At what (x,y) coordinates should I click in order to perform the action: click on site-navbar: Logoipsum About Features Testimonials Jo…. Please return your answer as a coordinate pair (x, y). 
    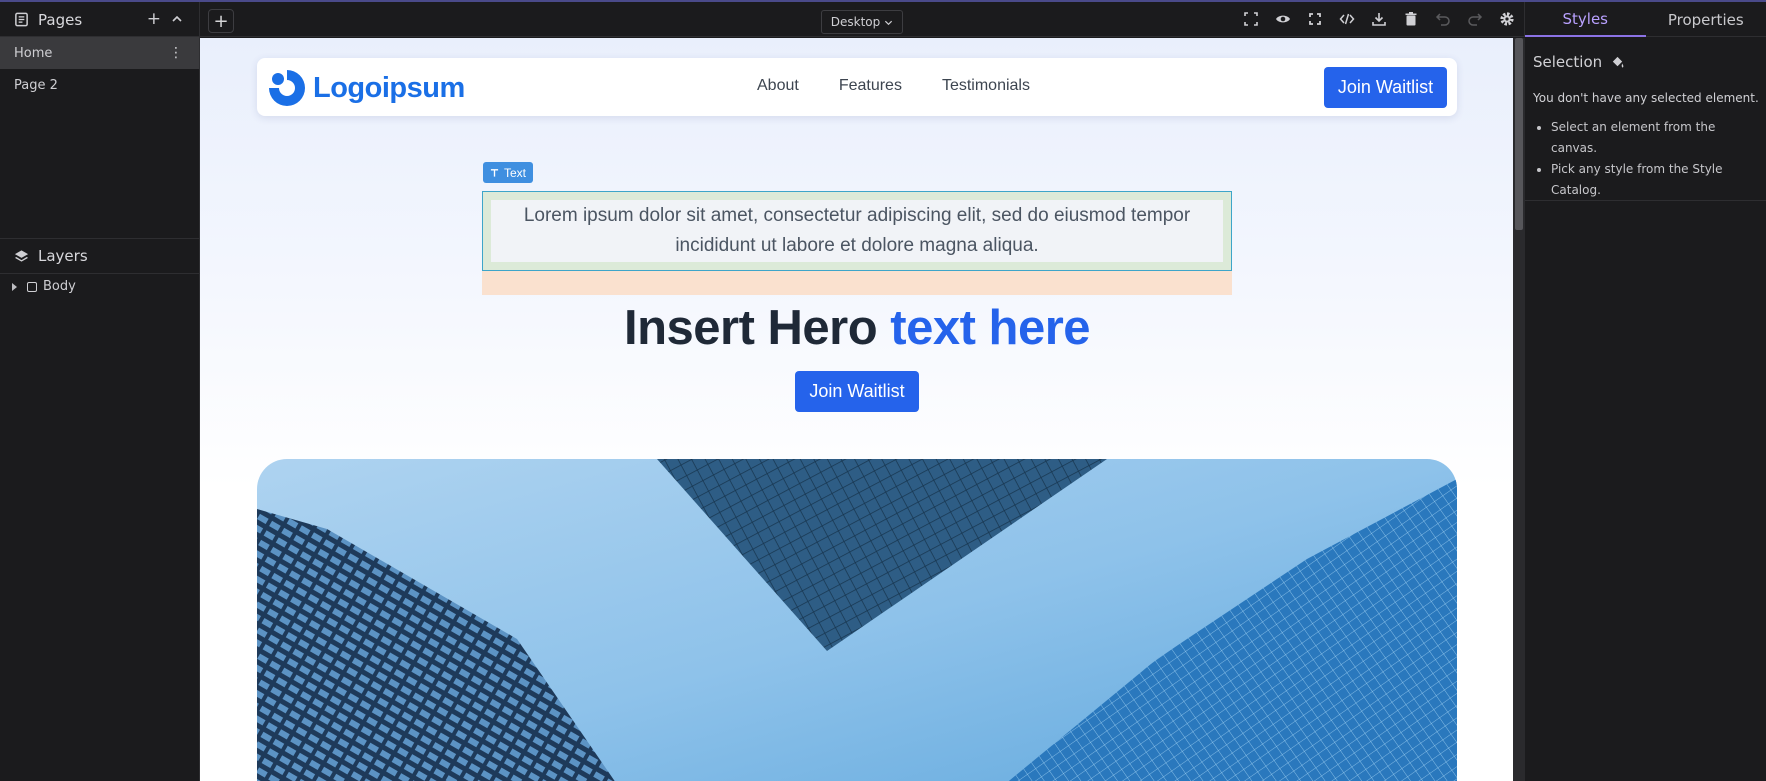
    Looking at the image, I should click on (857, 87).